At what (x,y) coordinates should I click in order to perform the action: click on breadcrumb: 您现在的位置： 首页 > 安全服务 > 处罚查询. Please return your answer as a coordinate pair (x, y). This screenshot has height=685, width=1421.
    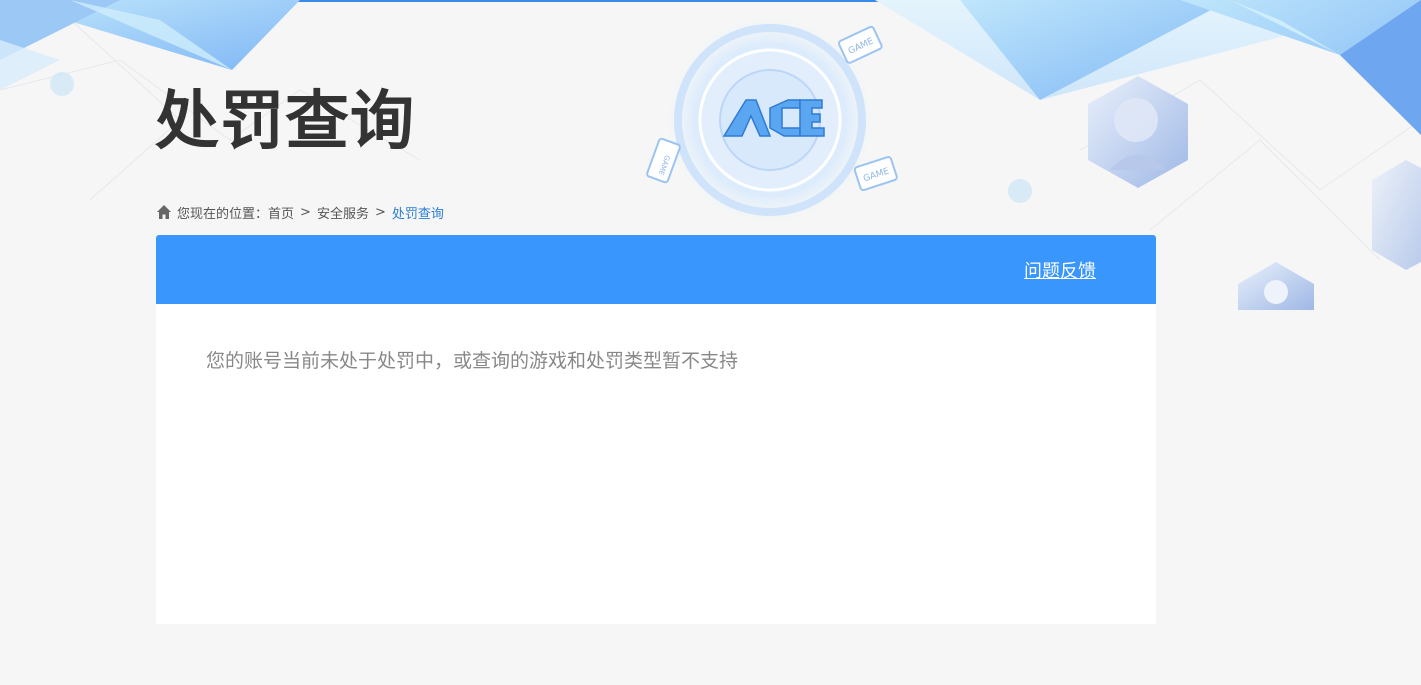
    Looking at the image, I should click on (300, 212).